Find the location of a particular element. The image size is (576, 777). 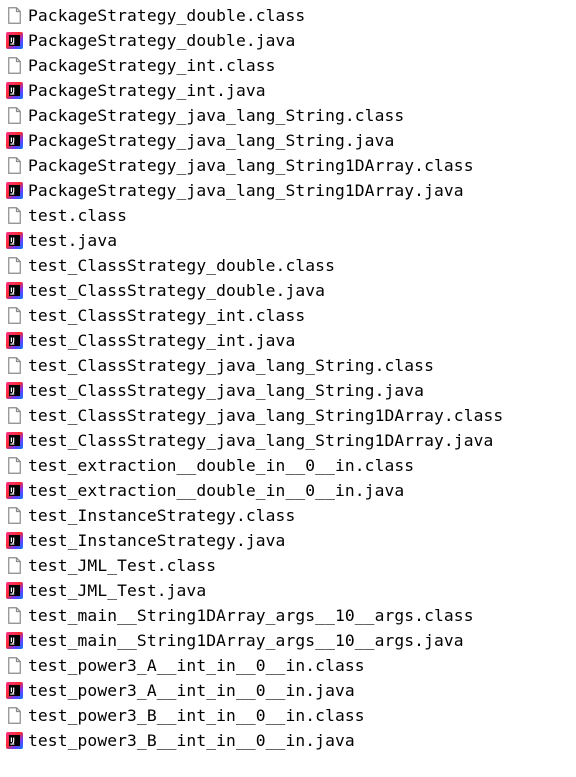

file-list-item: test_JML_Test.class is located at coordinates (288, 565).